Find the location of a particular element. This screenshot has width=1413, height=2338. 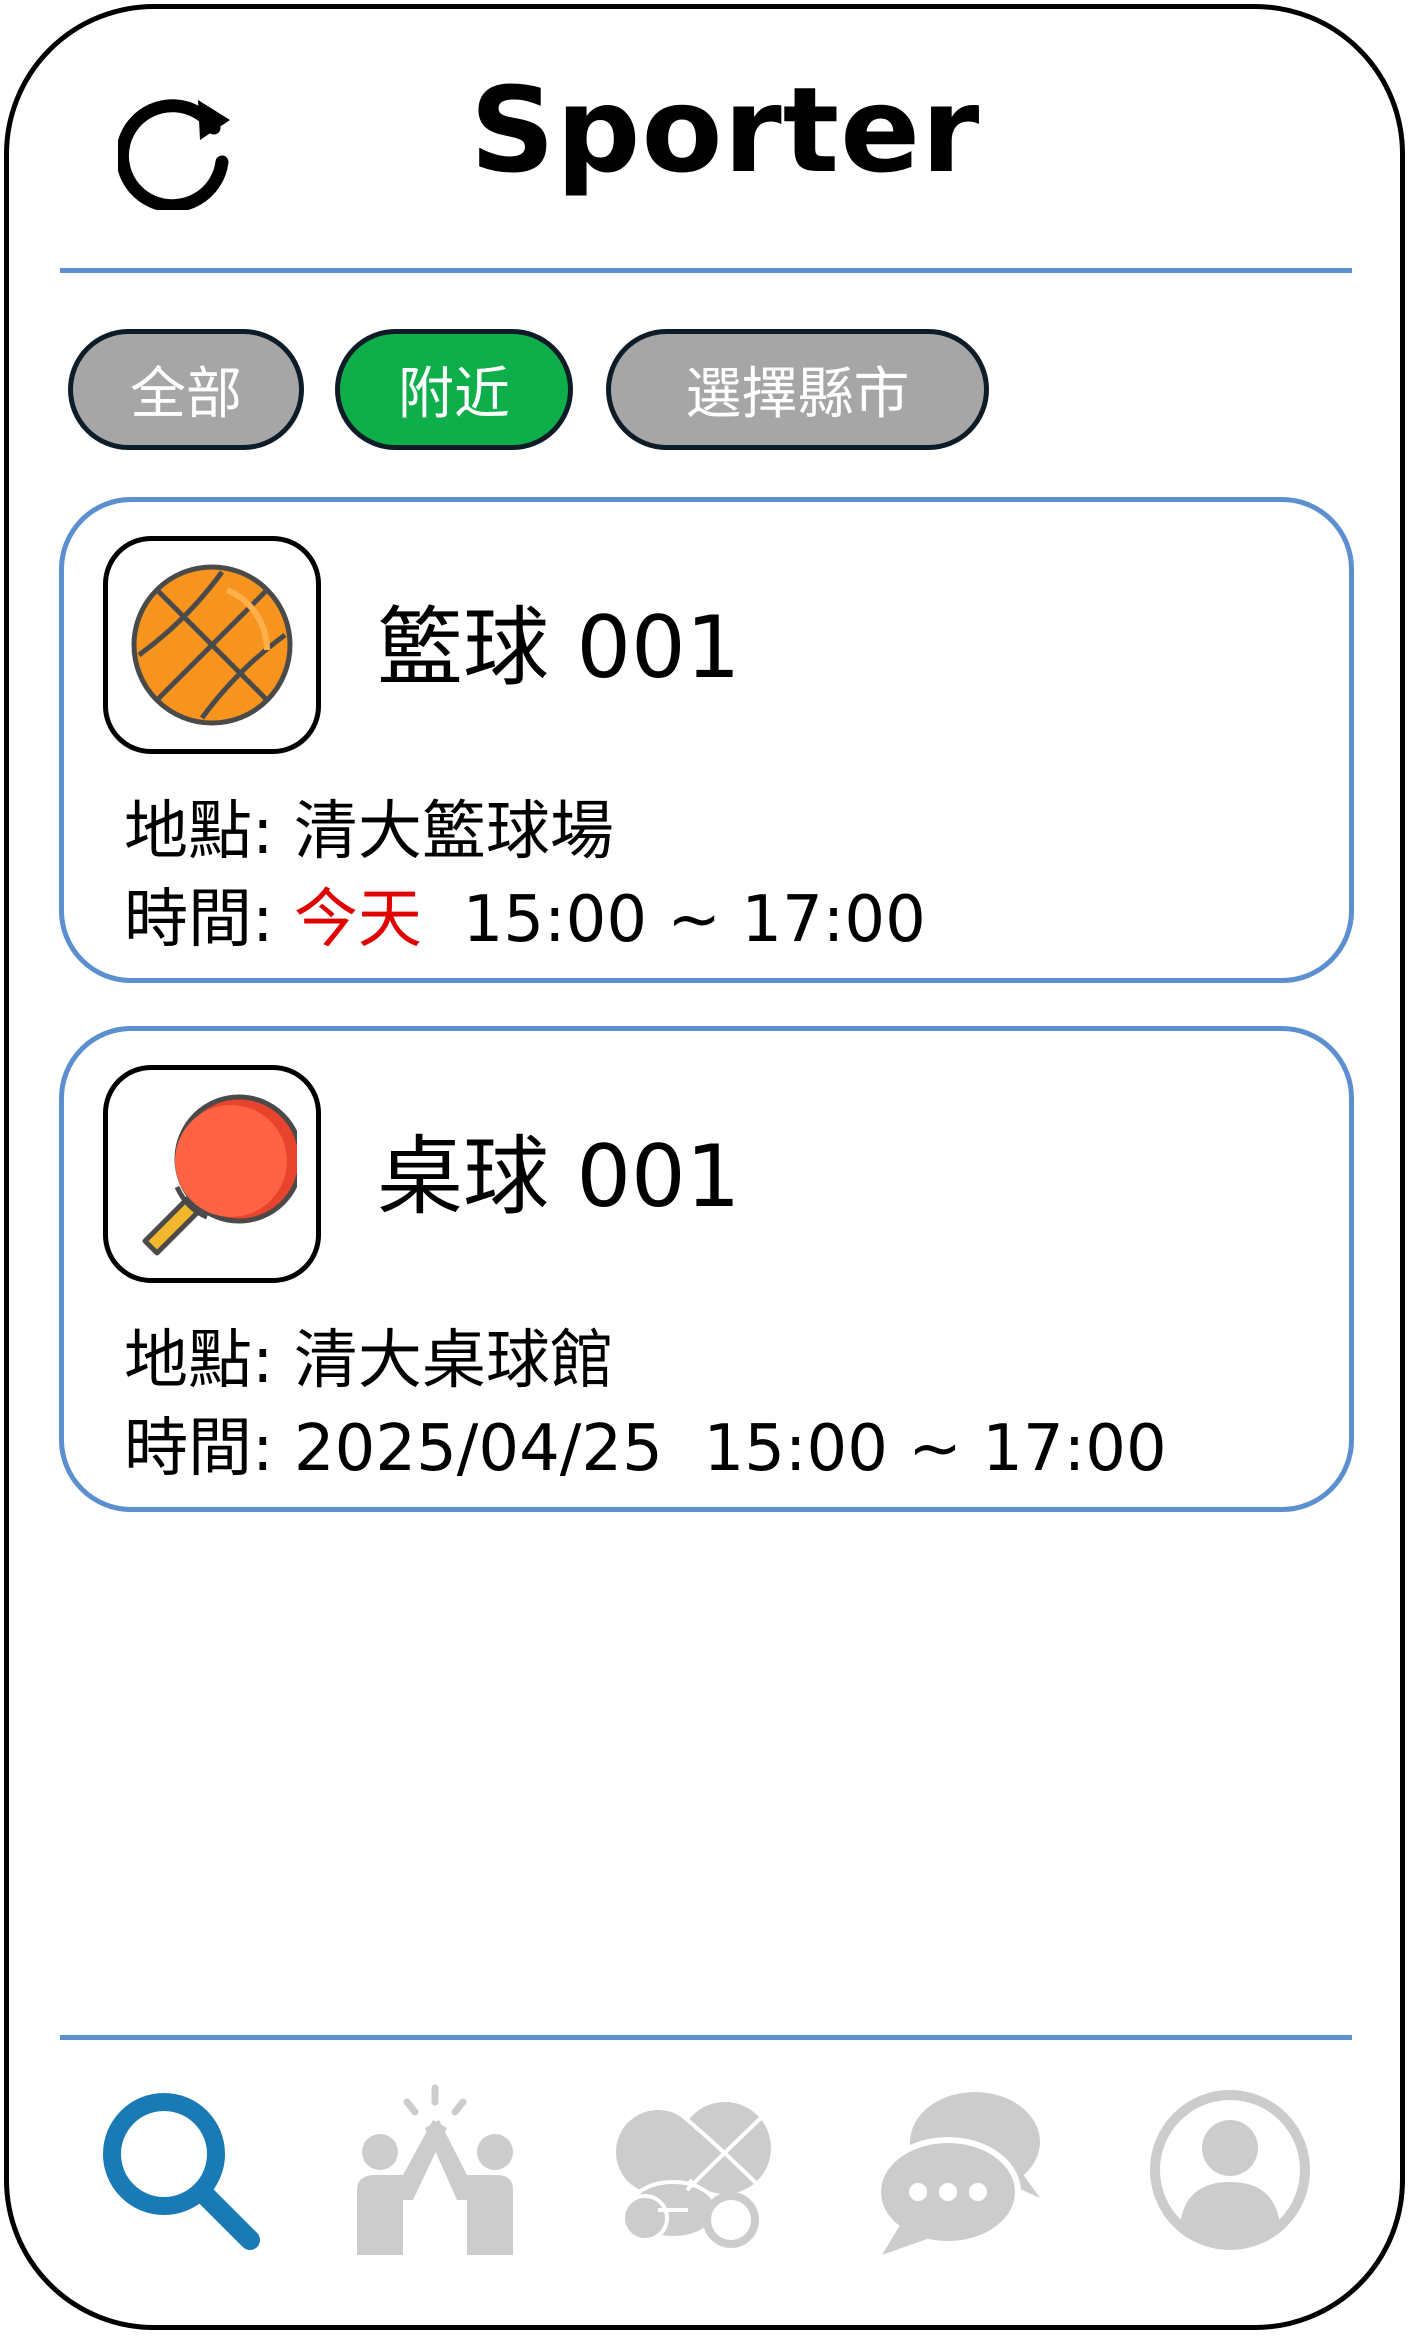

event-location: 地點: 清大桌球館 is located at coordinates (369, 1361).